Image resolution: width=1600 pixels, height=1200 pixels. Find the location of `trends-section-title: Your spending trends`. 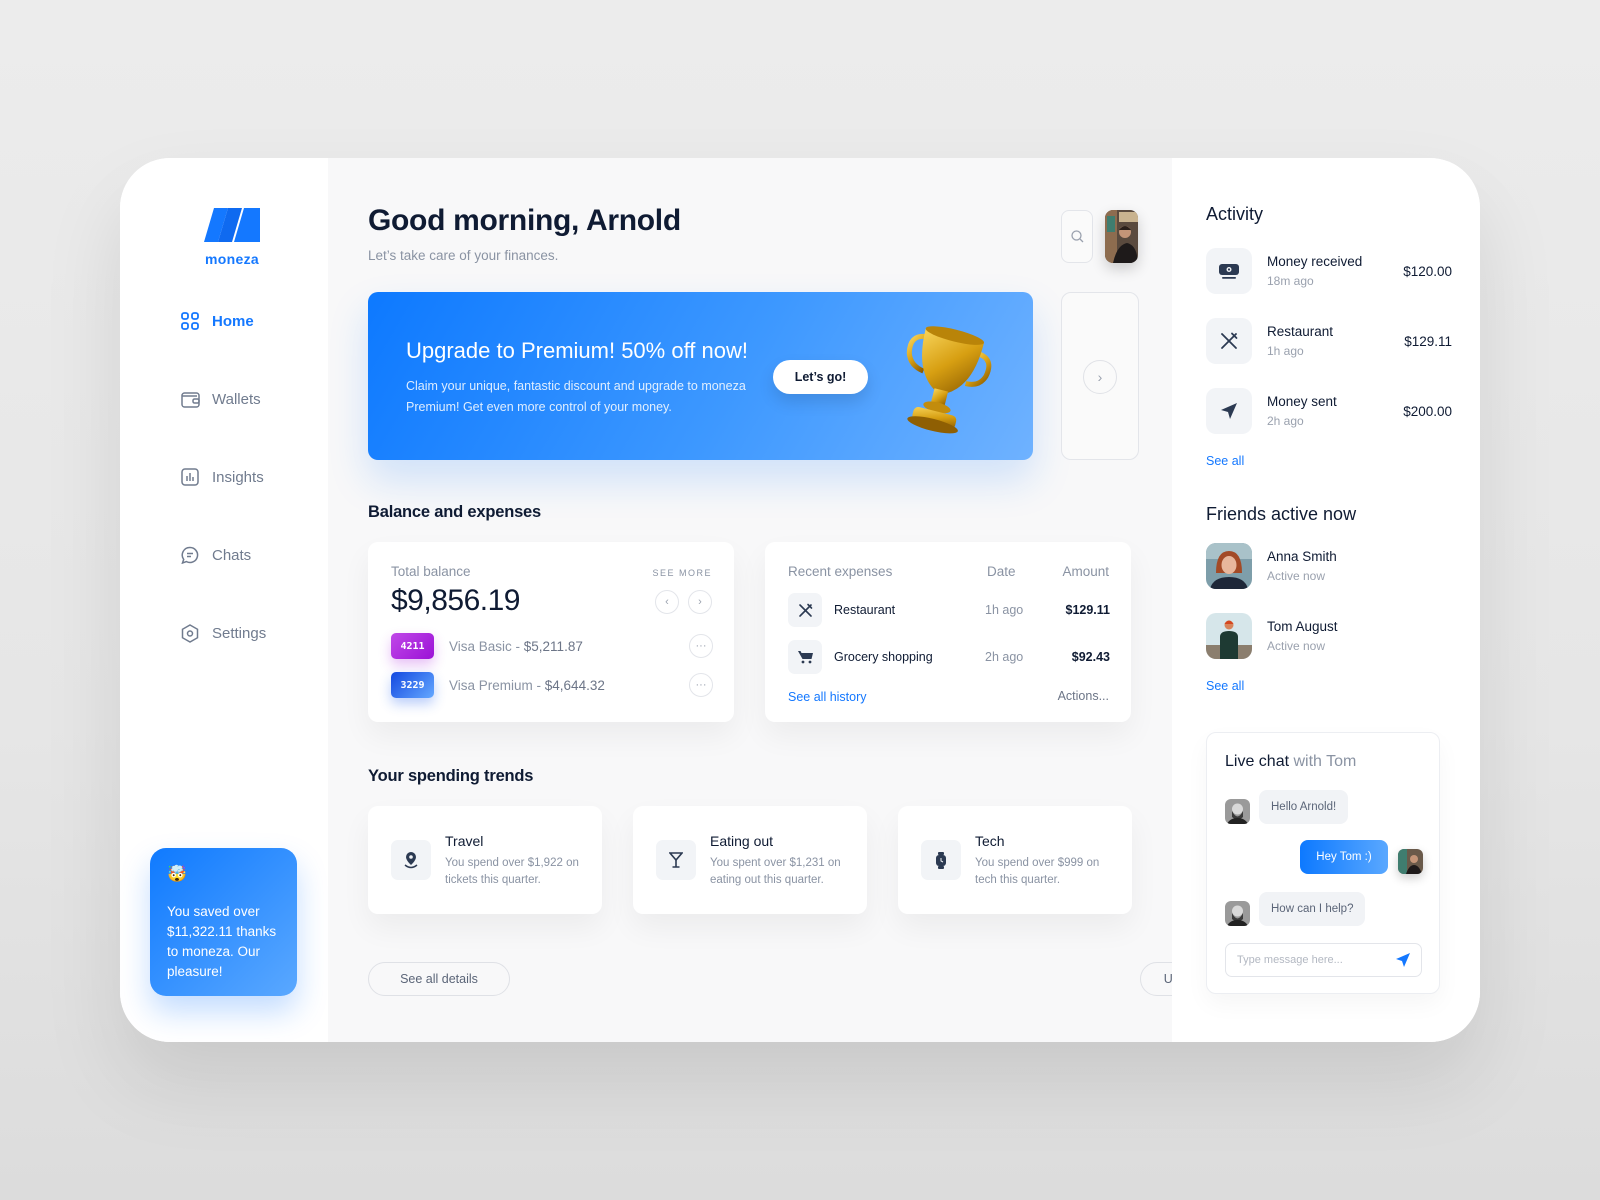

trends-section-title: Your spending trends is located at coordinates (451, 776).